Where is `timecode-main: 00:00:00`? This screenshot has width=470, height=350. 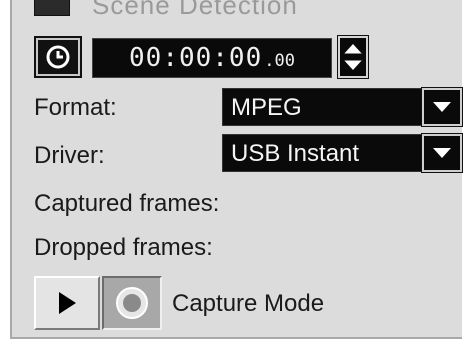 timecode-main: 00:00:00 is located at coordinates (196, 58).